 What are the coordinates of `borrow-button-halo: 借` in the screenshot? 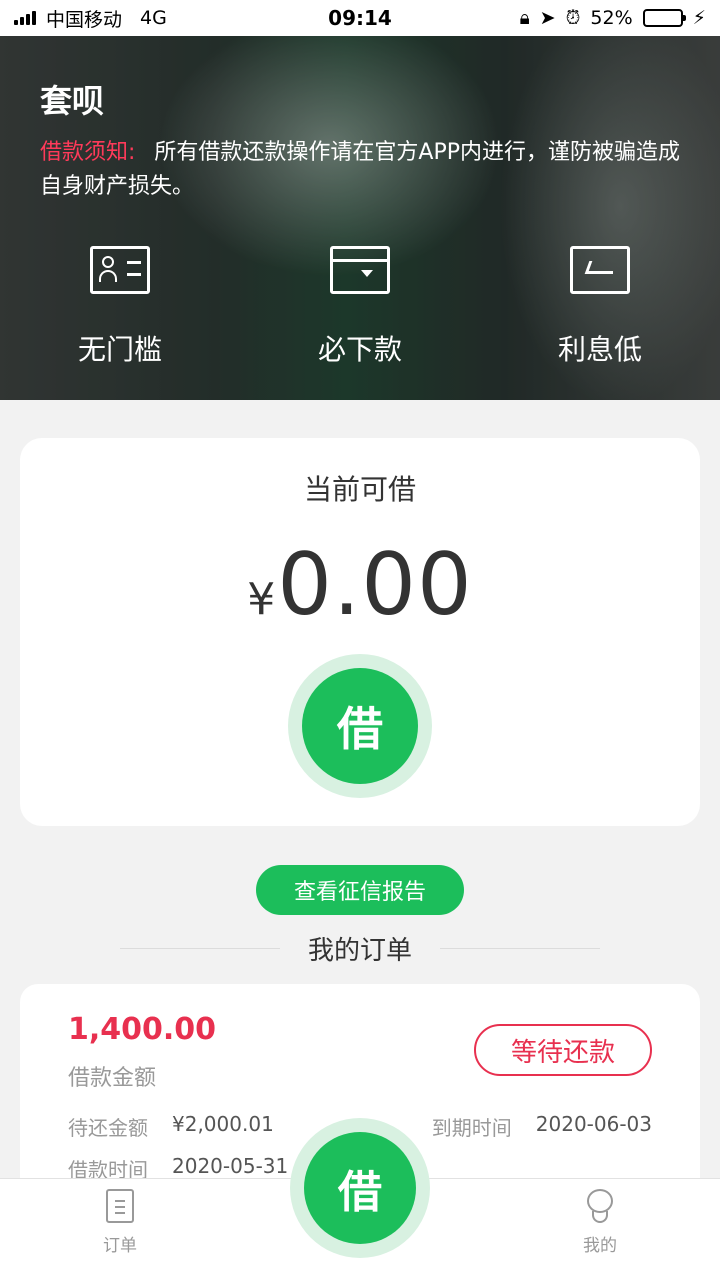 It's located at (360, 726).